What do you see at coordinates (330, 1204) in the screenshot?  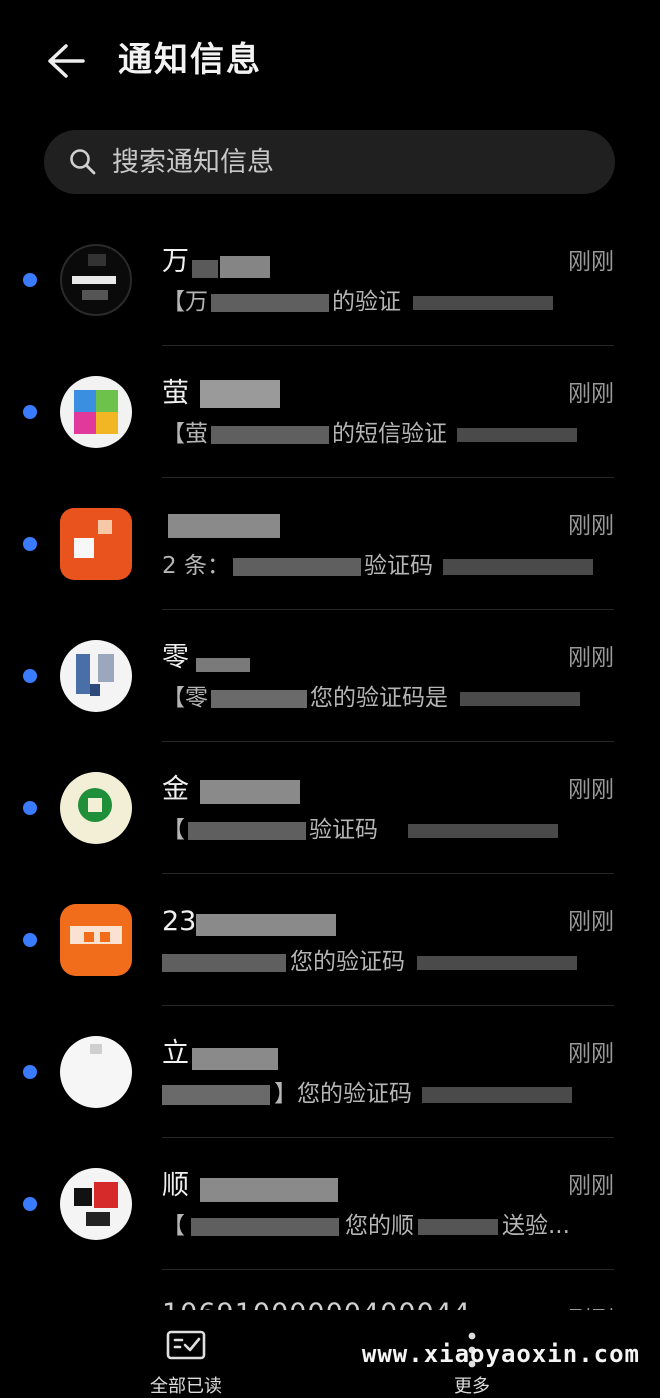 I see `notification-item: 顺 【 您的顺 送验... 刚刚` at bounding box center [330, 1204].